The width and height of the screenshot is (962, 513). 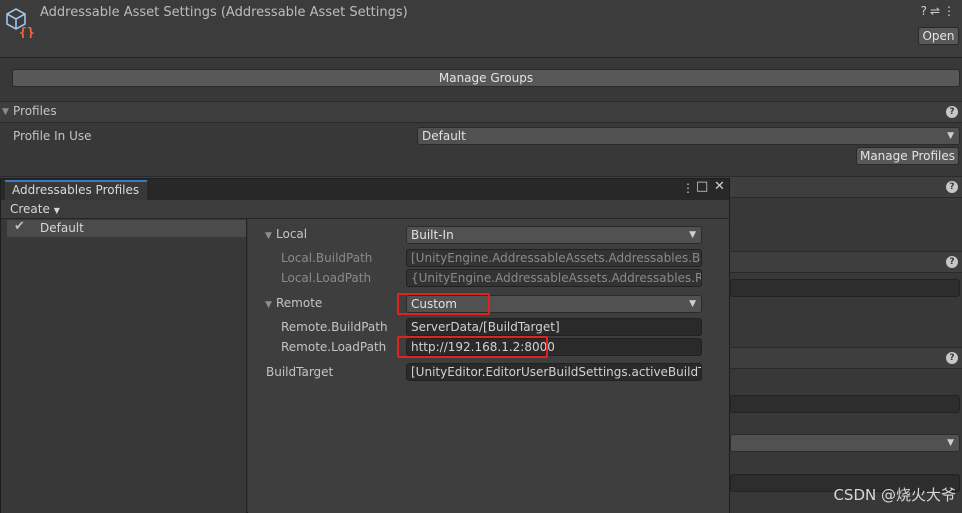 I want to click on maximize-icon: □, so click(x=702, y=186).